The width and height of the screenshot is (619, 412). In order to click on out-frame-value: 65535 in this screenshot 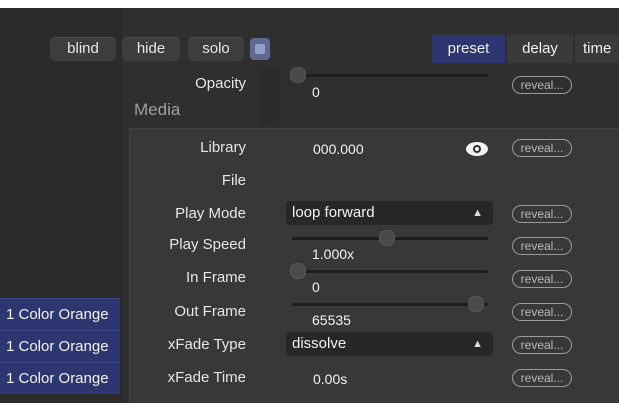, I will do `click(331, 320)`.